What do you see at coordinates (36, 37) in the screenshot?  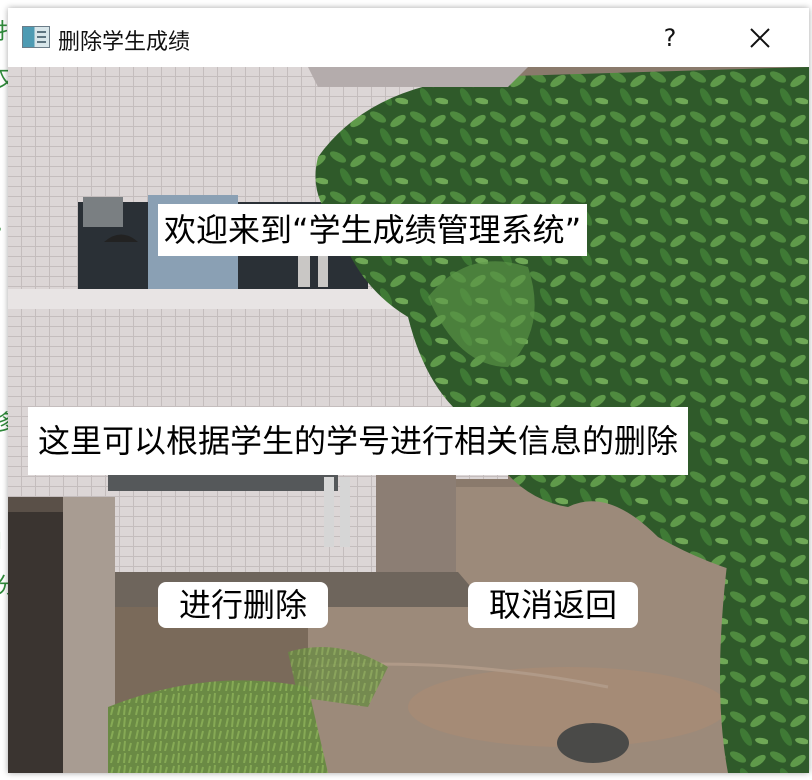 I see `app-window-icon` at bounding box center [36, 37].